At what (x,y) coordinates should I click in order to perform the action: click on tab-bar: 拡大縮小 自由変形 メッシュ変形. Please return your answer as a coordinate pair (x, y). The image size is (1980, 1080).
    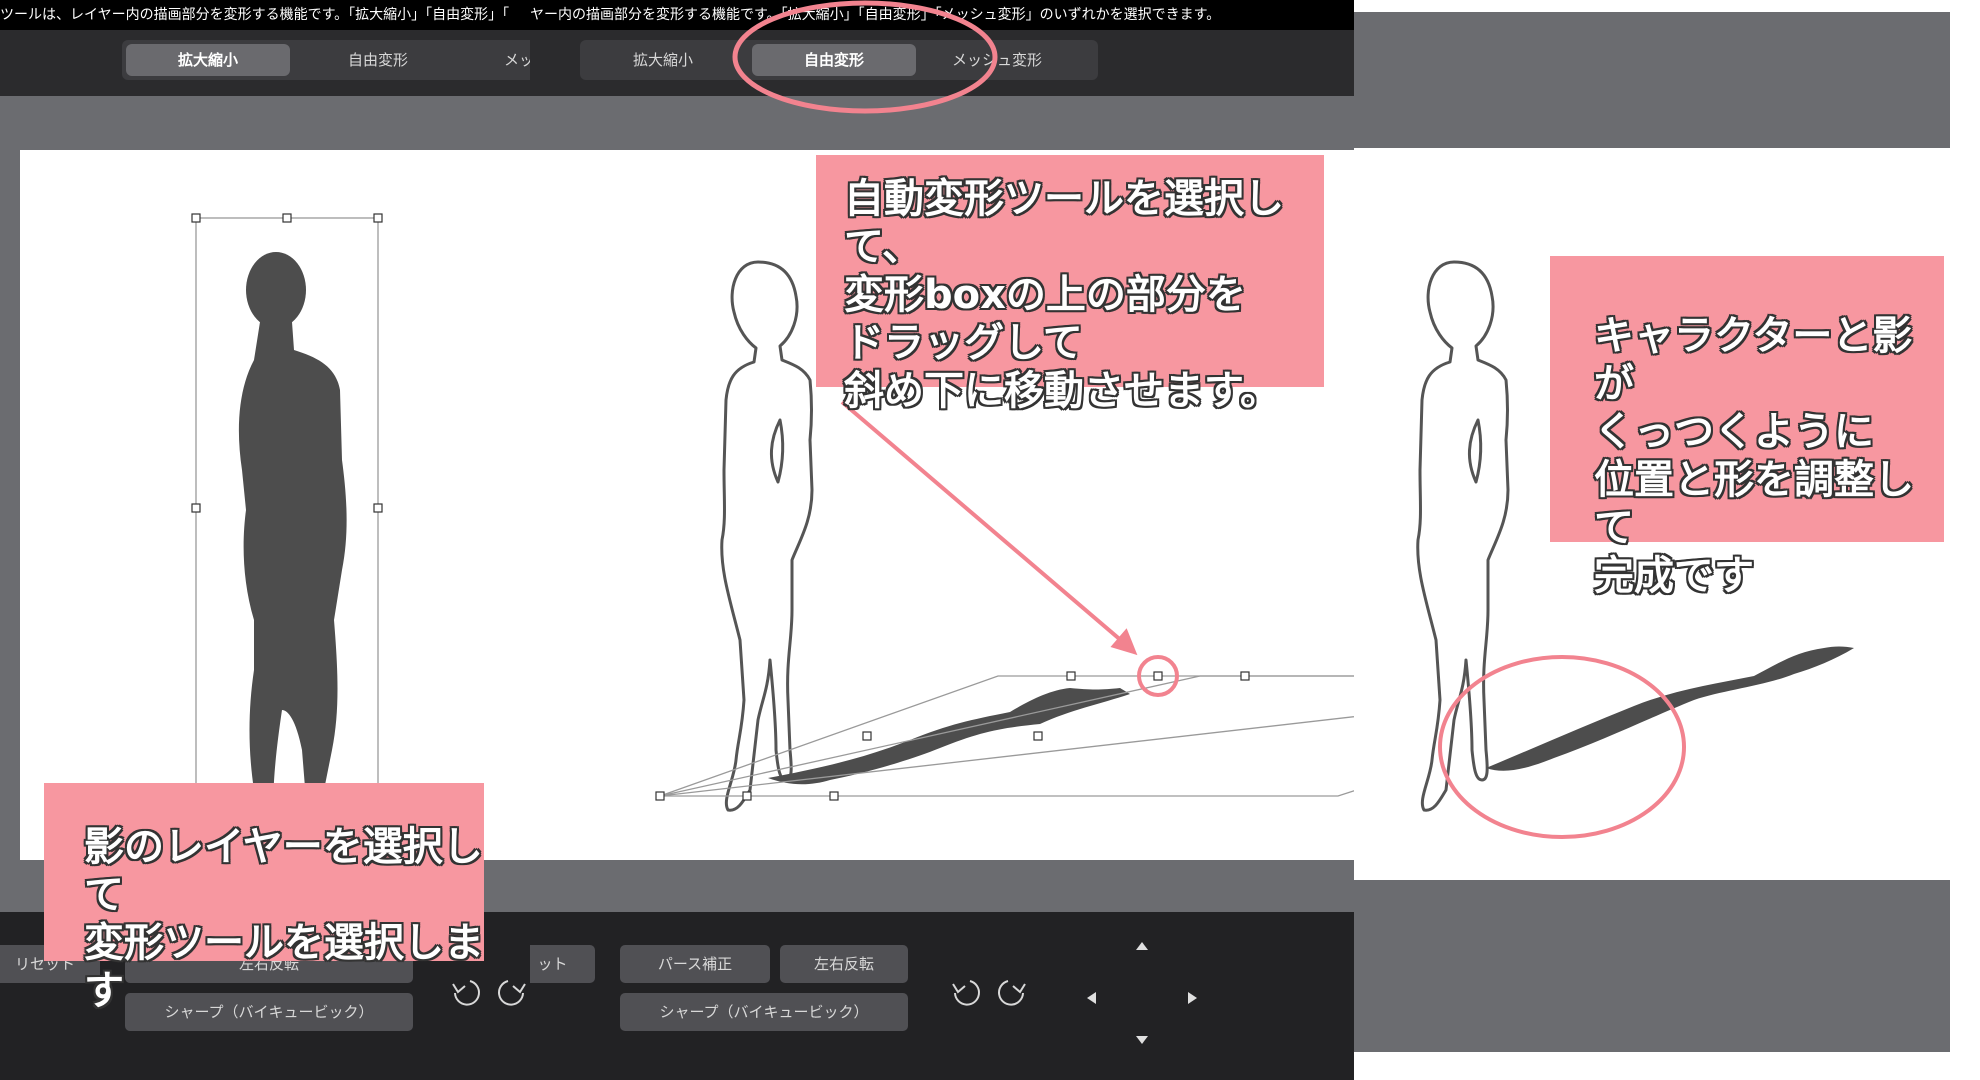
    Looking at the image, I should click on (942, 63).